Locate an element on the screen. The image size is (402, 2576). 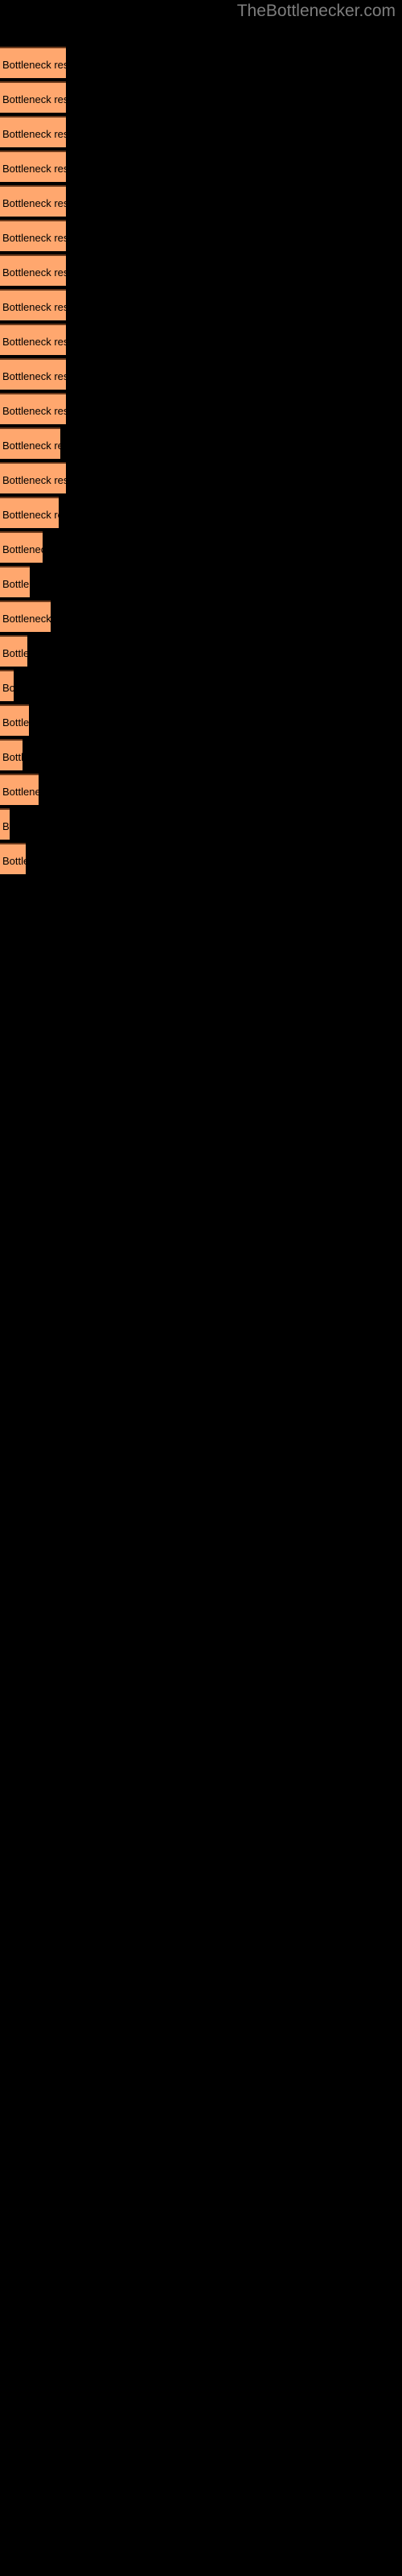
bar-11: Bottleneck result is located at coordinates (33, 408).